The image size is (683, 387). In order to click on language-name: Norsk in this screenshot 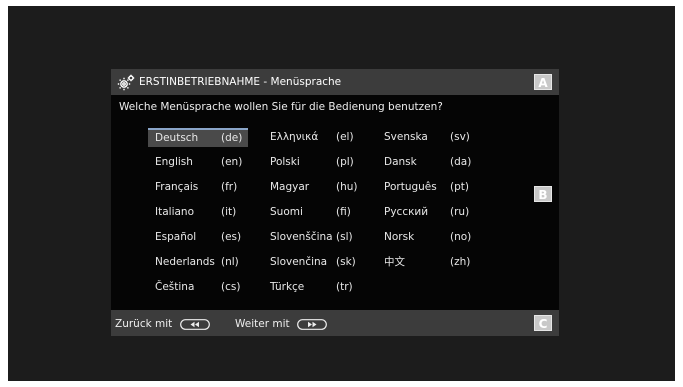, I will do `click(399, 237)`.